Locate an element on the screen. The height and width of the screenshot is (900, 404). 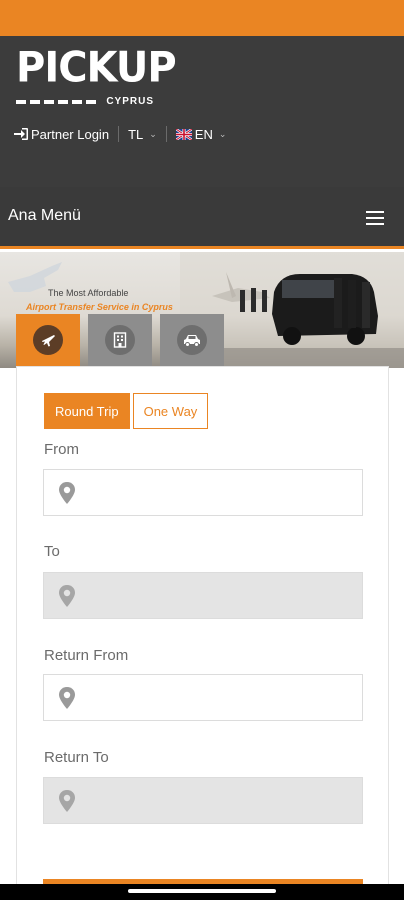
tab-airport-transfer is located at coordinates (48, 340).